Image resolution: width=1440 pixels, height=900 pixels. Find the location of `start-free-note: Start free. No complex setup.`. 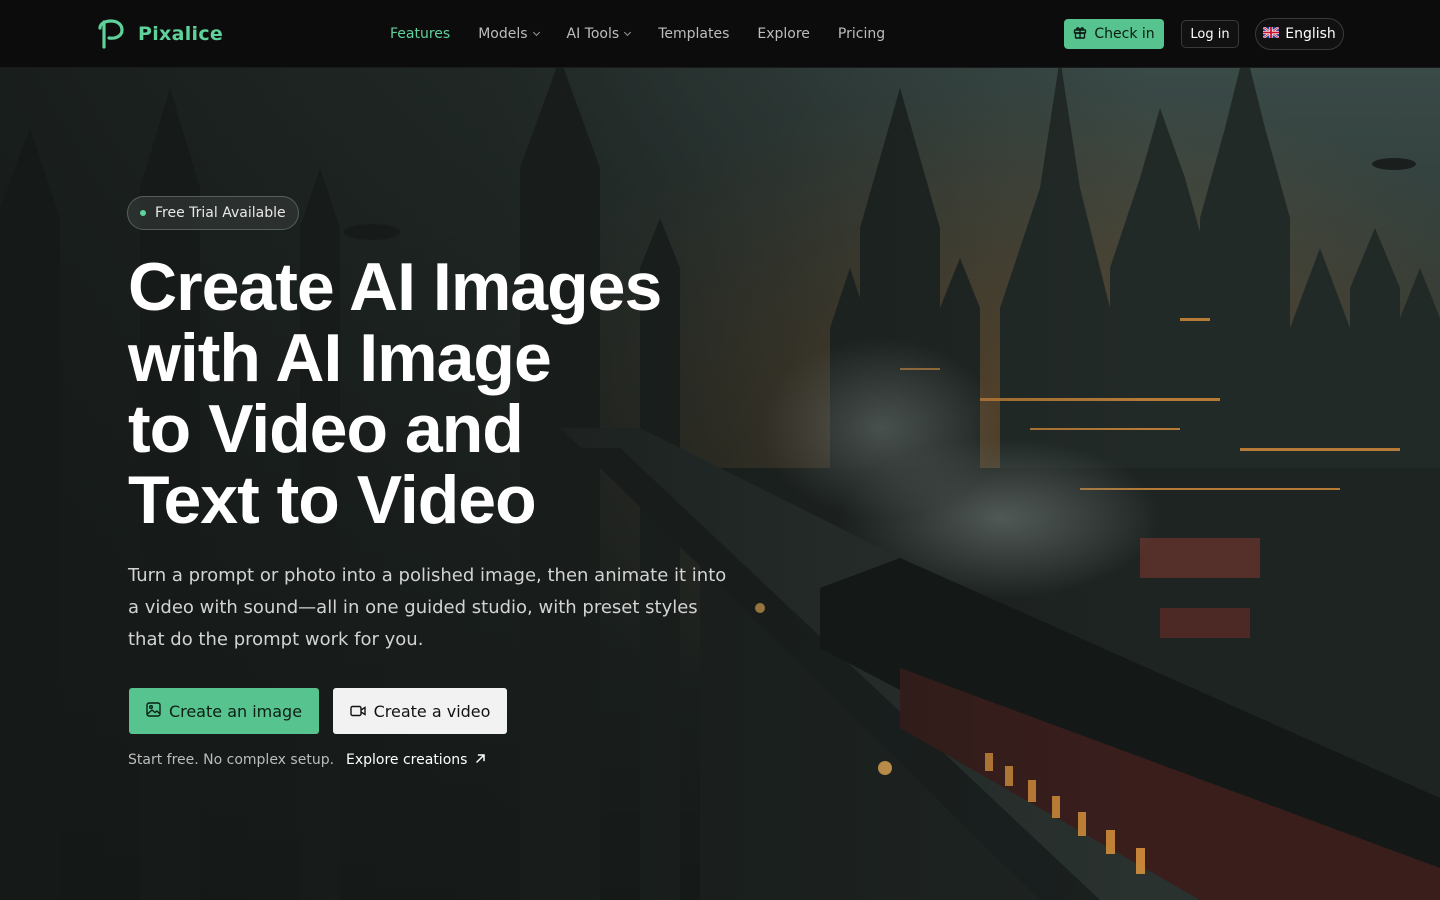

start-free-note: Start free. No complex setup. is located at coordinates (231, 760).